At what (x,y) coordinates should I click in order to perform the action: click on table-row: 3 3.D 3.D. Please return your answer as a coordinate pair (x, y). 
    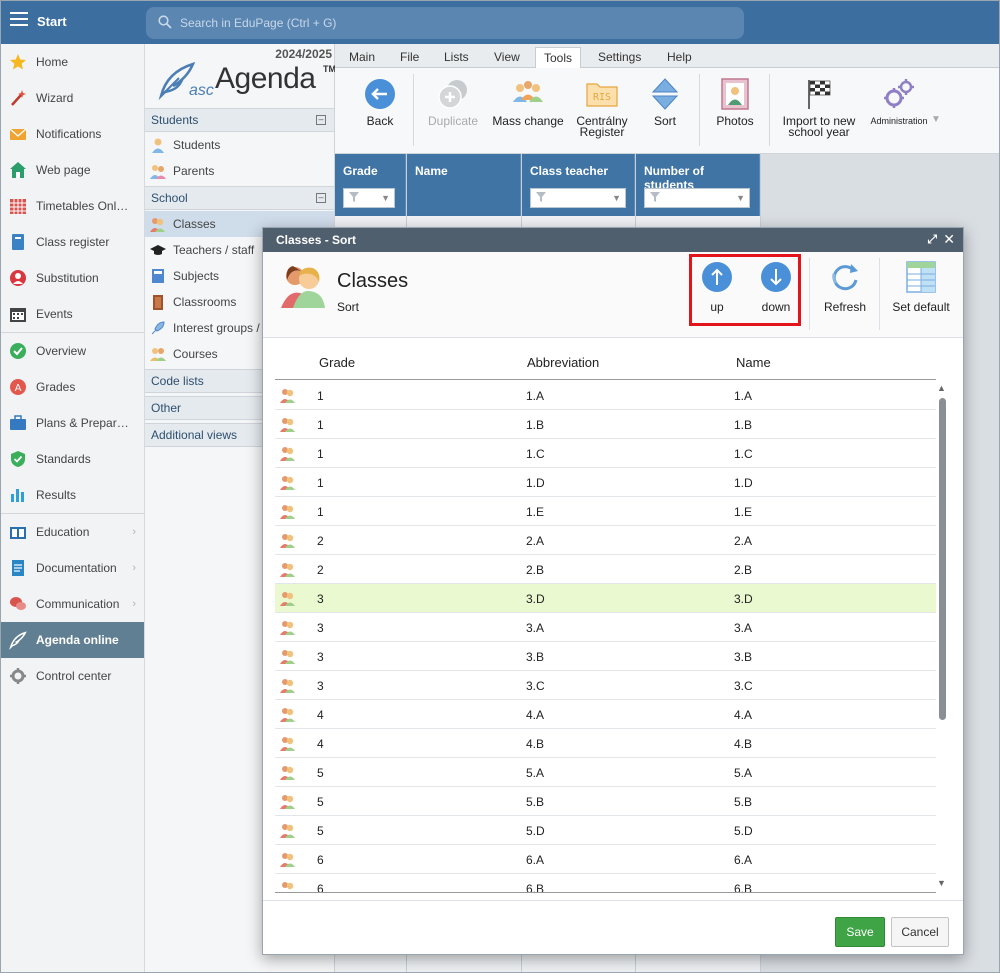
    Looking at the image, I should click on (605, 598).